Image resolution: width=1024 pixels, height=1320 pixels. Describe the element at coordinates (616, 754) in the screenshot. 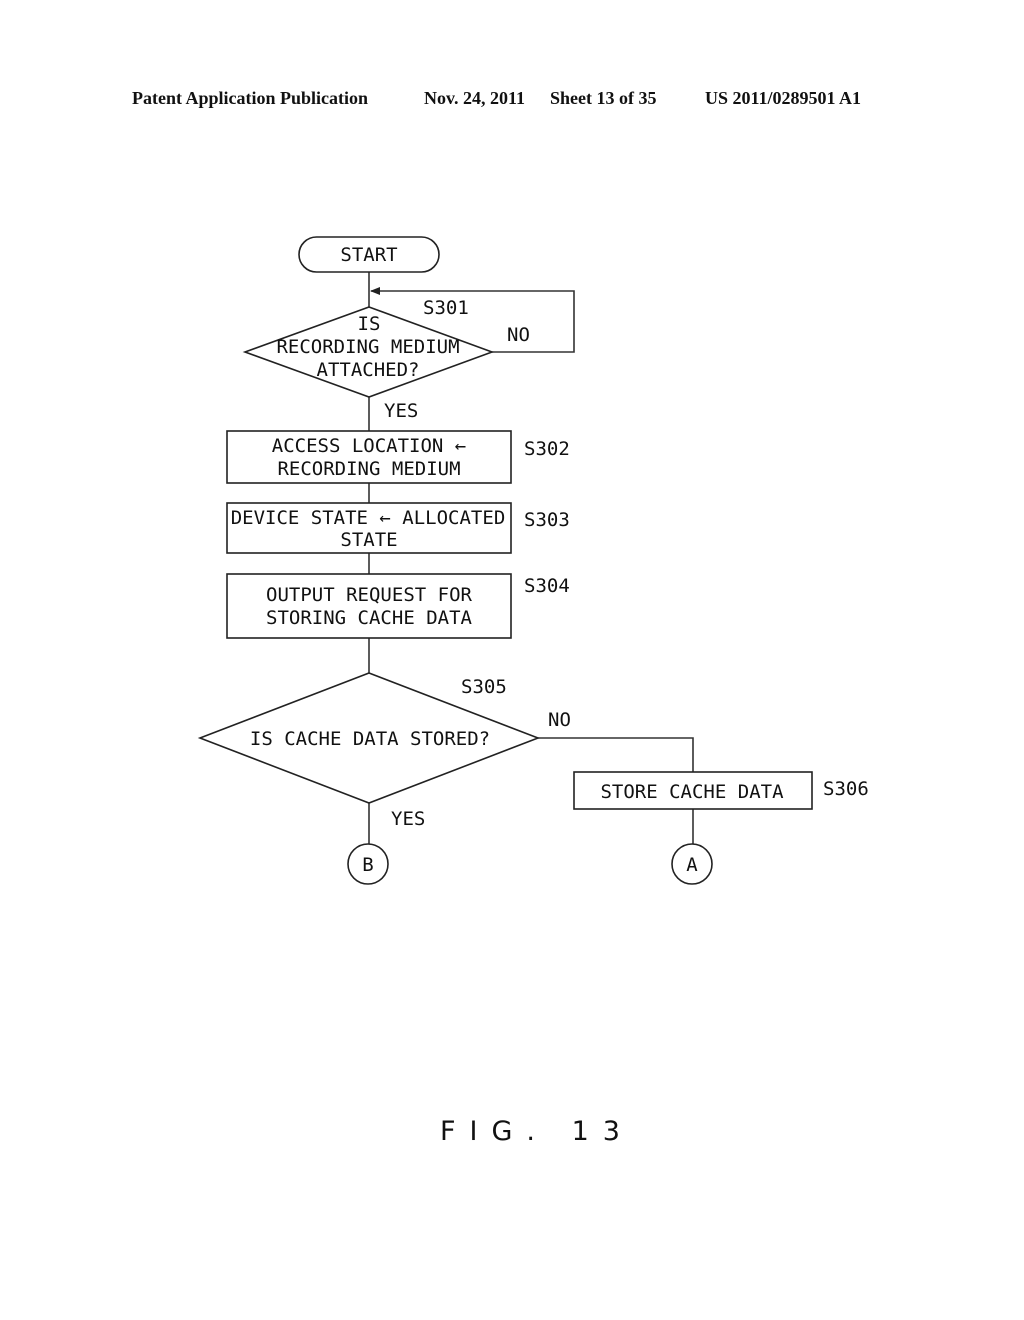

I see `edge-s305-no` at that location.